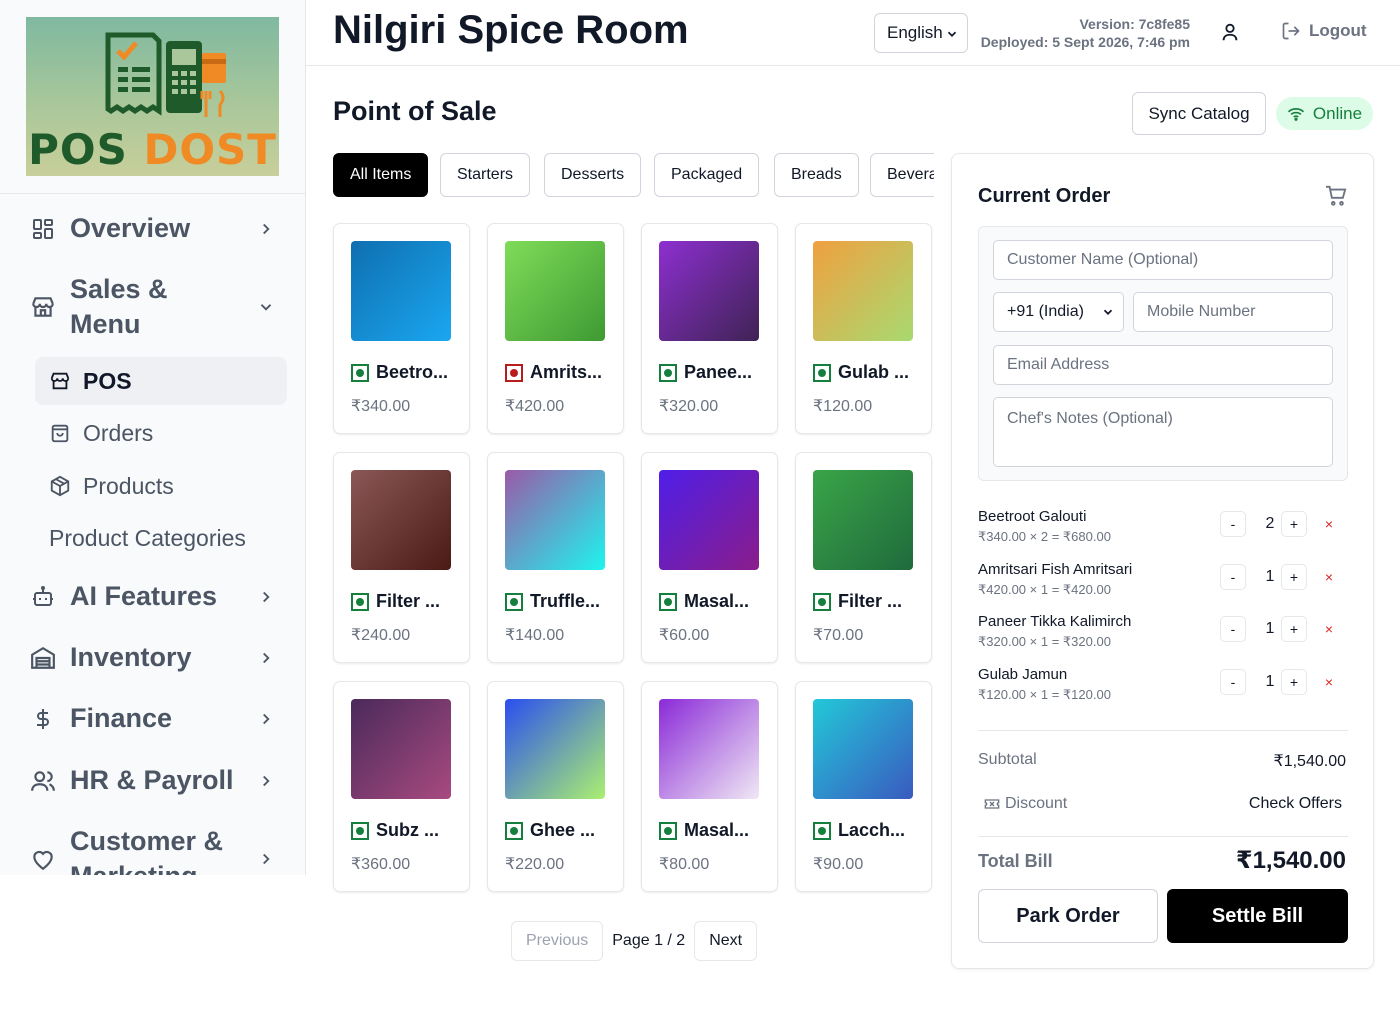 This screenshot has height=1035, width=1400. What do you see at coordinates (153, 718) in the screenshot?
I see `sidebar-item-finance: Finance` at bounding box center [153, 718].